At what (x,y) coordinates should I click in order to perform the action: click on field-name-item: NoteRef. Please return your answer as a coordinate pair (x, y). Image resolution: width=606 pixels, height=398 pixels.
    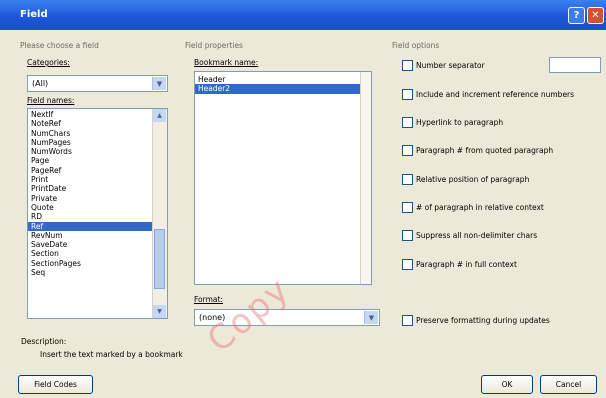
    Looking at the image, I should click on (90, 123).